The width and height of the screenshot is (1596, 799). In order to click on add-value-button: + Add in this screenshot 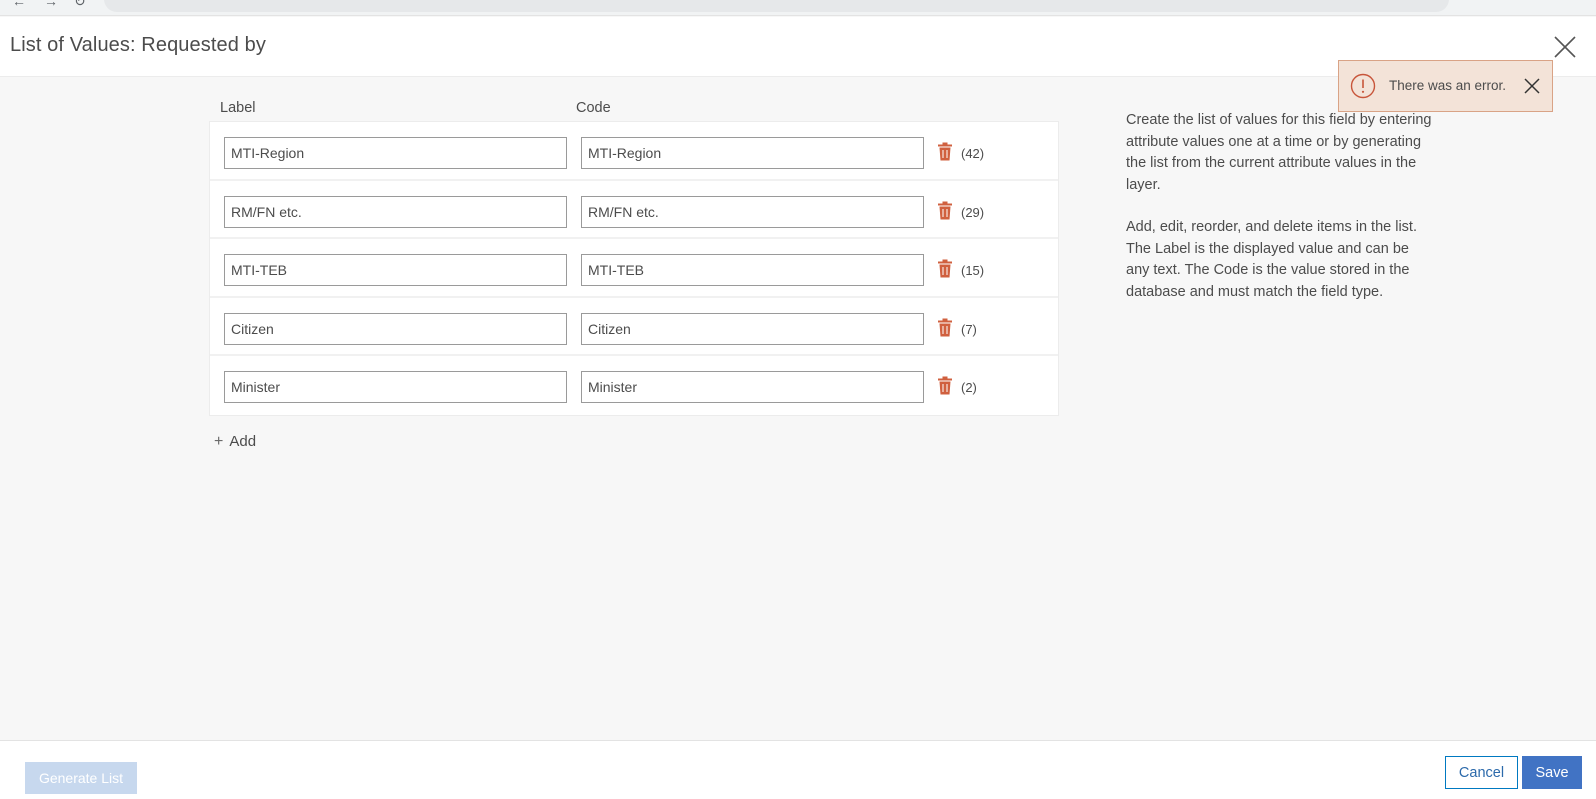, I will do `click(235, 442)`.